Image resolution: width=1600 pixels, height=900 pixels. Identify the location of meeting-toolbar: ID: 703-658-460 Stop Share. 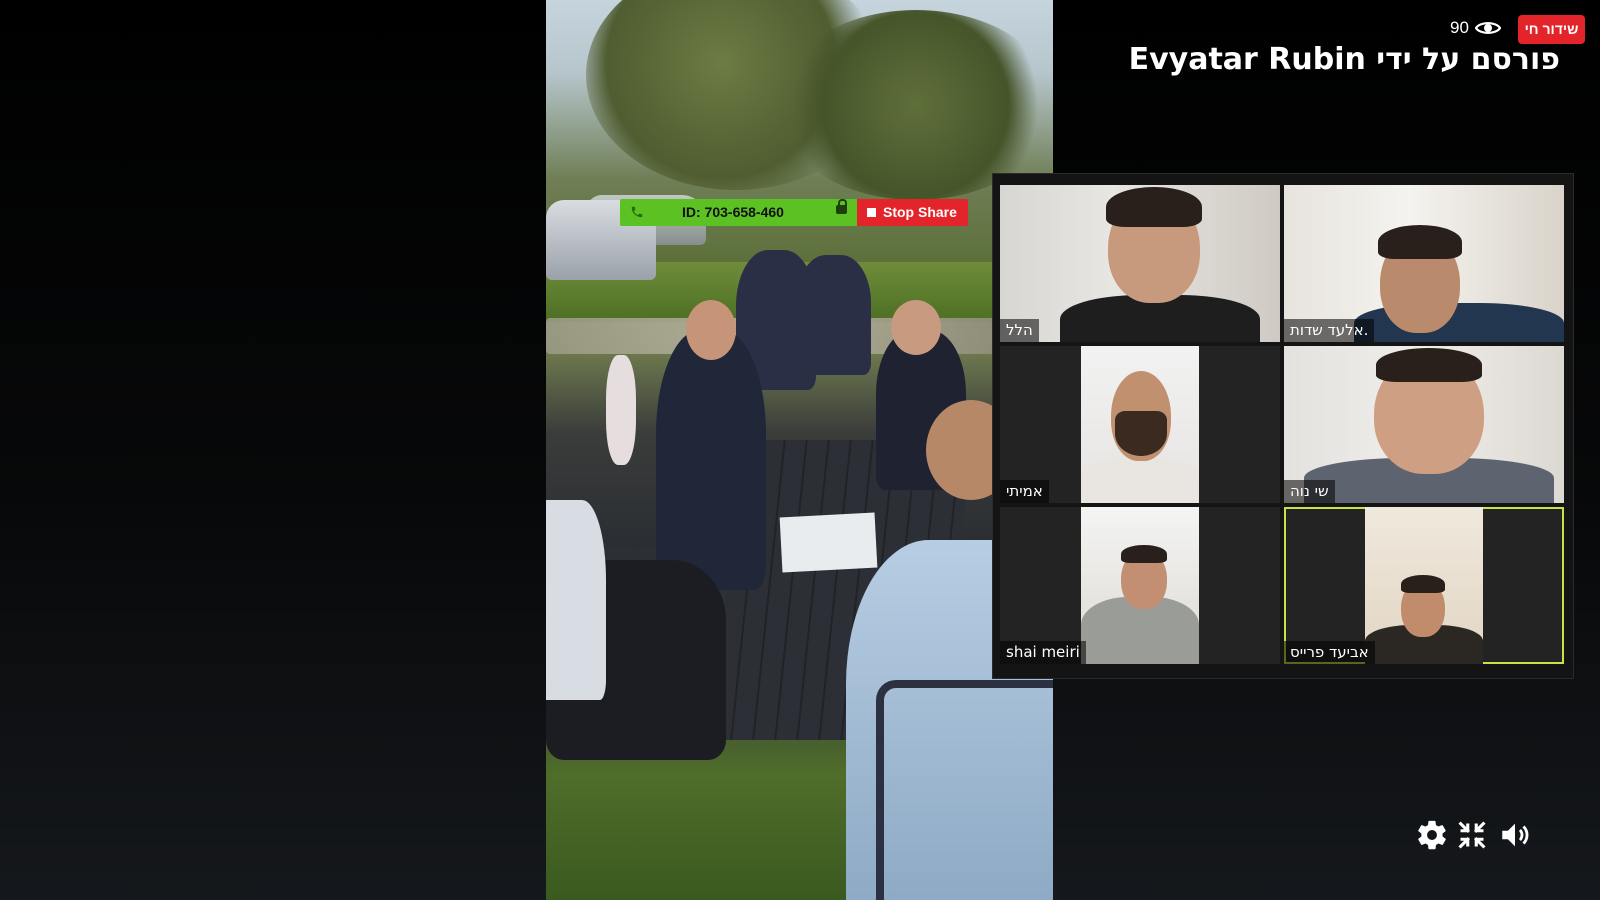
(794, 212).